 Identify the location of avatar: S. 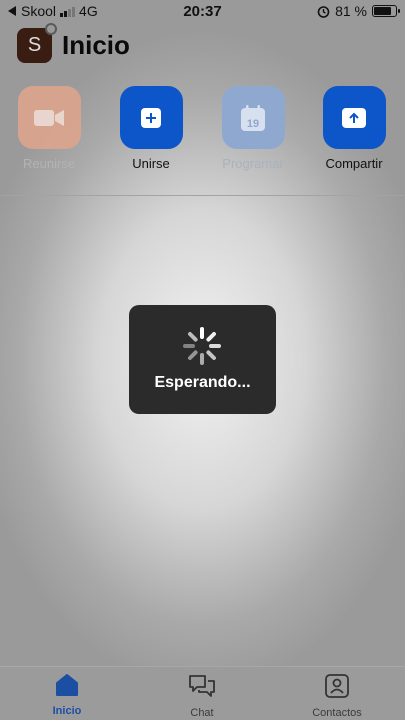
(37, 43).